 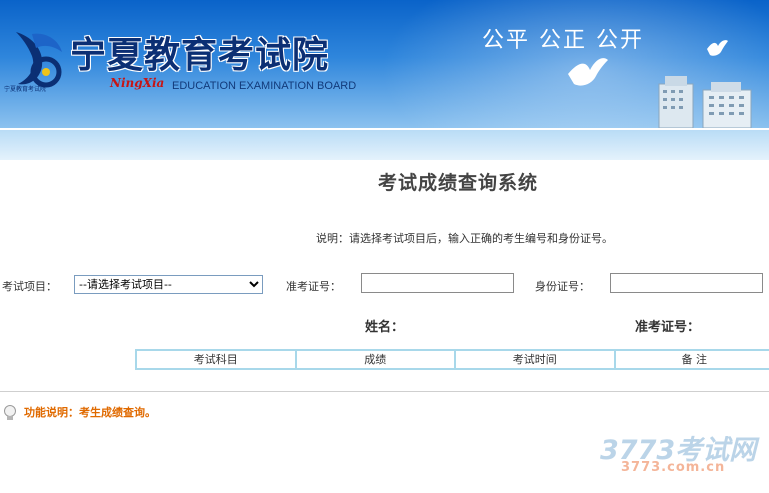 What do you see at coordinates (705, 102) in the screenshot?
I see `buildings-icon` at bounding box center [705, 102].